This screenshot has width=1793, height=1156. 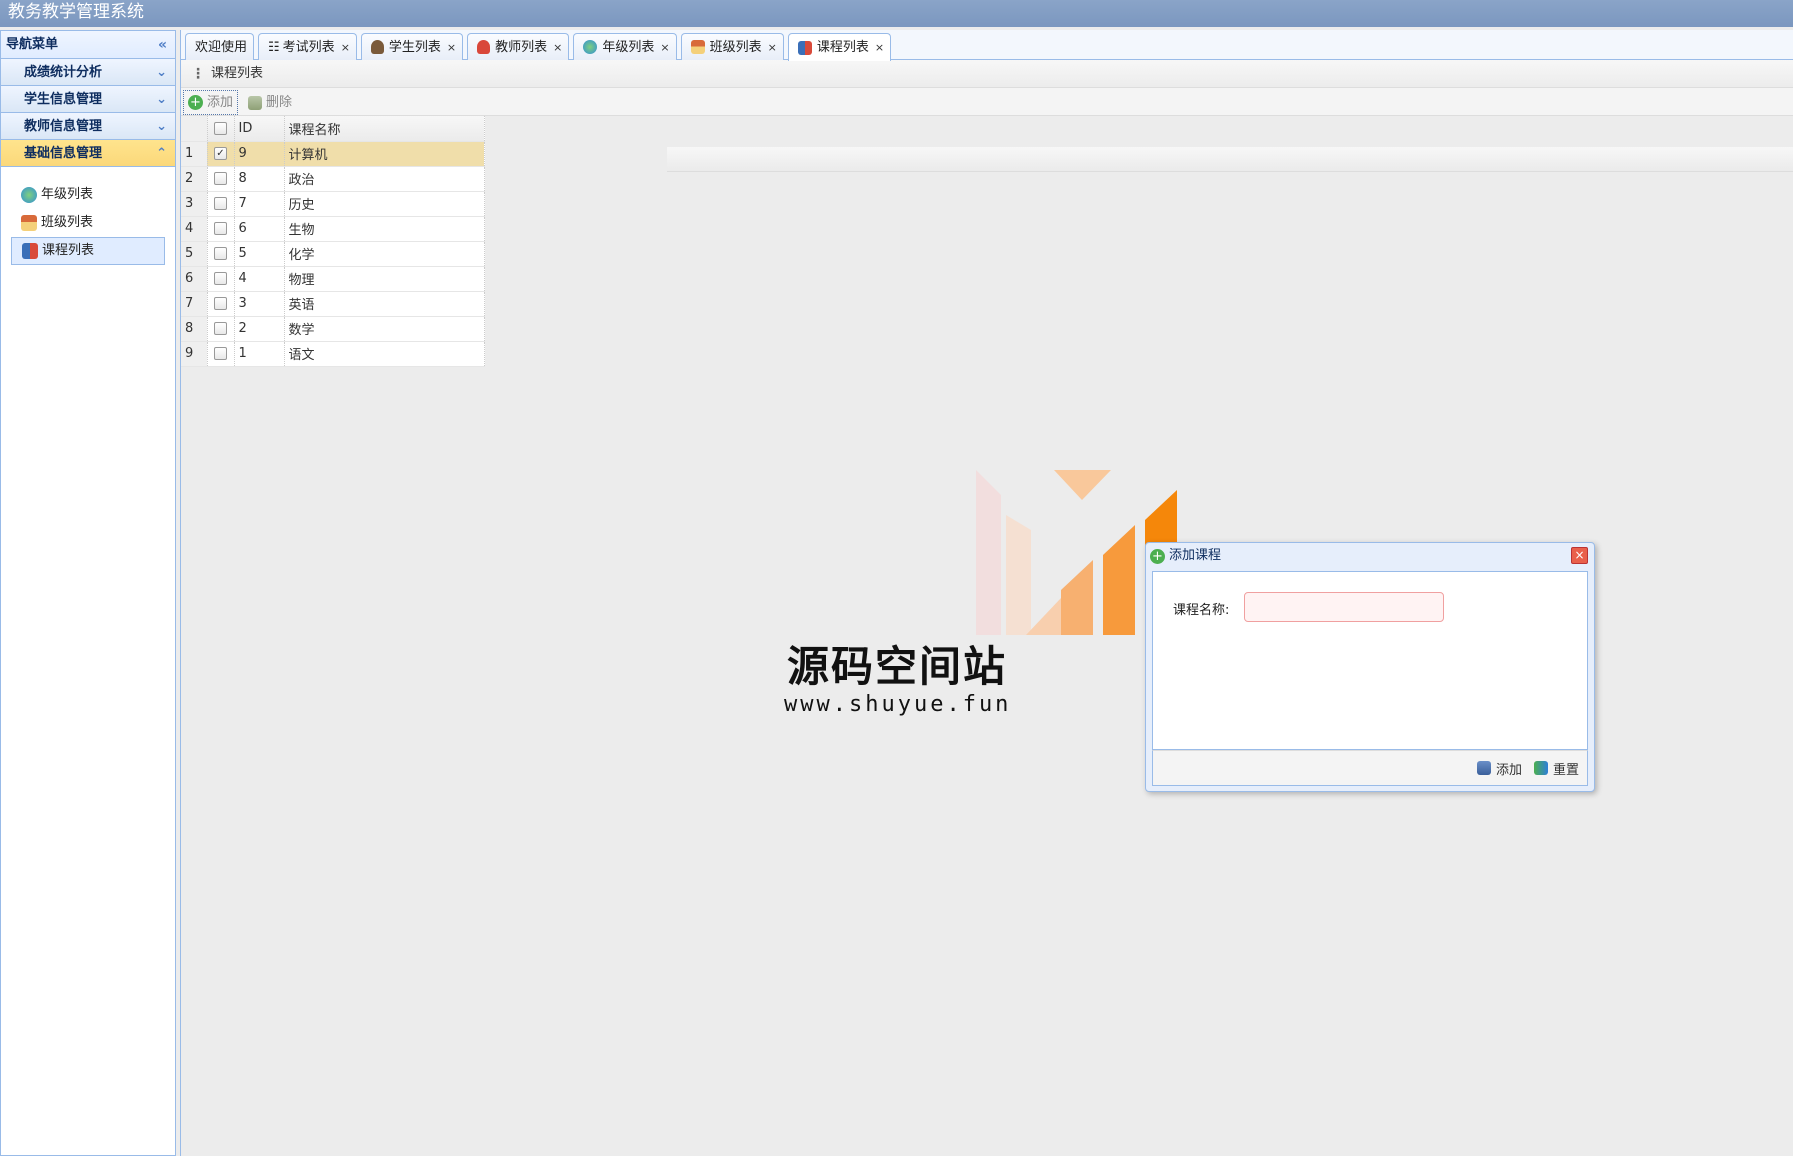 I want to click on sidebar-panel-teacher: 教师信息管理 ⌄, so click(x=88, y=126).